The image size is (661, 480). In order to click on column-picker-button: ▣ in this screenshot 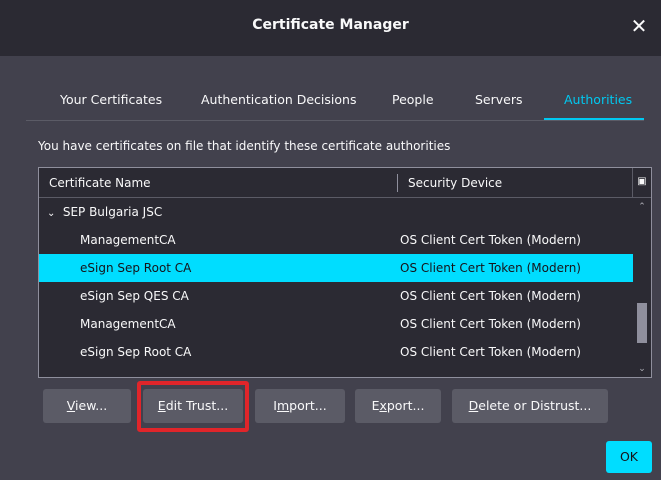, I will do `click(641, 182)`.